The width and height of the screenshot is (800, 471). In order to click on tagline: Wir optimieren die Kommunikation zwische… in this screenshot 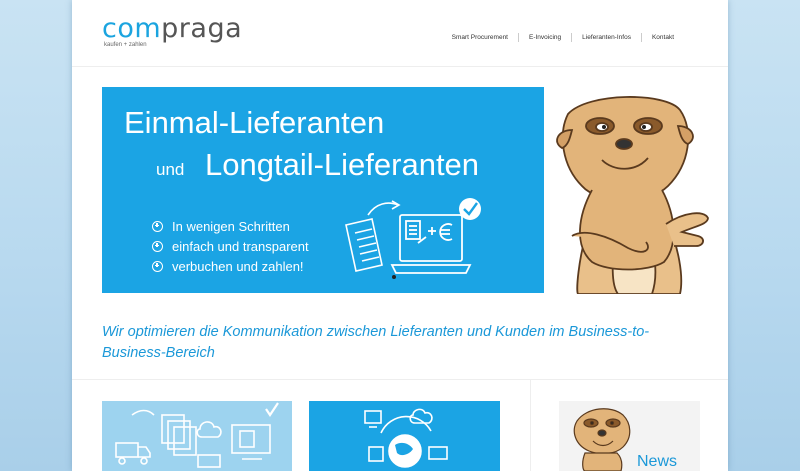, I will do `click(376, 342)`.